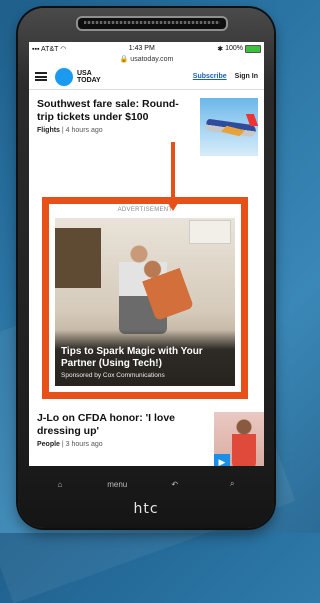  I want to click on status-time: 1:43 PM, so click(141, 48).